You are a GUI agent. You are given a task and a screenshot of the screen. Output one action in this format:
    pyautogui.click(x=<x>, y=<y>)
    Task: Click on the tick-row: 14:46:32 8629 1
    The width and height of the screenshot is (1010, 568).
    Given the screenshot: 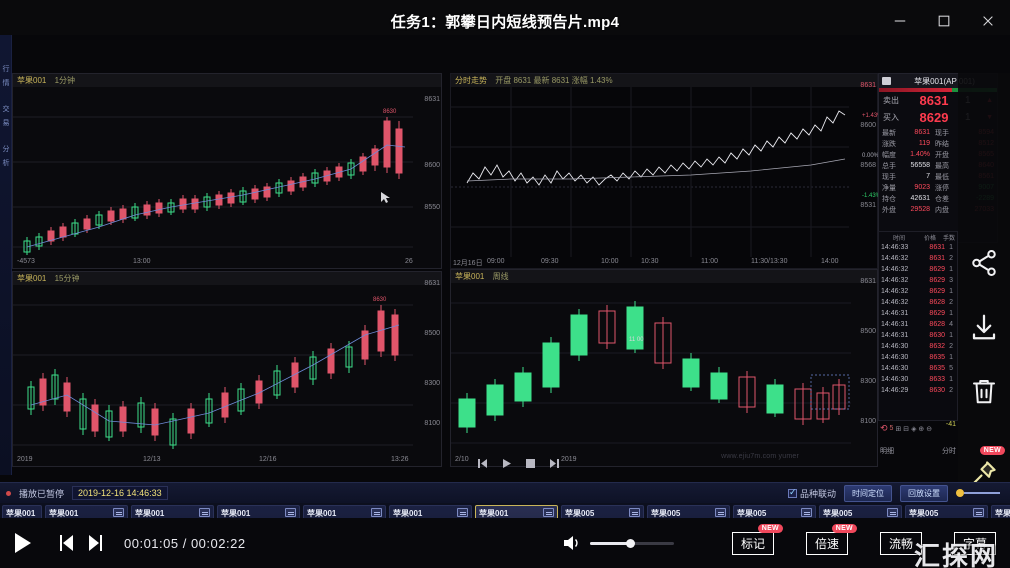 What is the action you would take?
    pyautogui.click(x=918, y=269)
    